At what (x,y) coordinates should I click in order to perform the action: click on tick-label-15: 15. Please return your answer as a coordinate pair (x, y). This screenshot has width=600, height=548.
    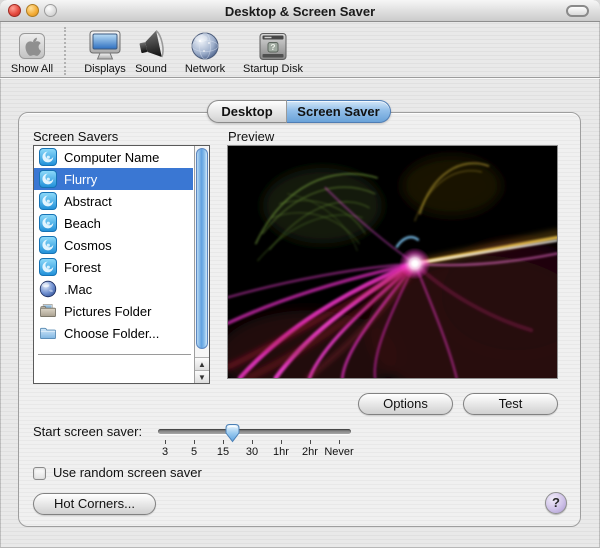
    Looking at the image, I should click on (223, 452).